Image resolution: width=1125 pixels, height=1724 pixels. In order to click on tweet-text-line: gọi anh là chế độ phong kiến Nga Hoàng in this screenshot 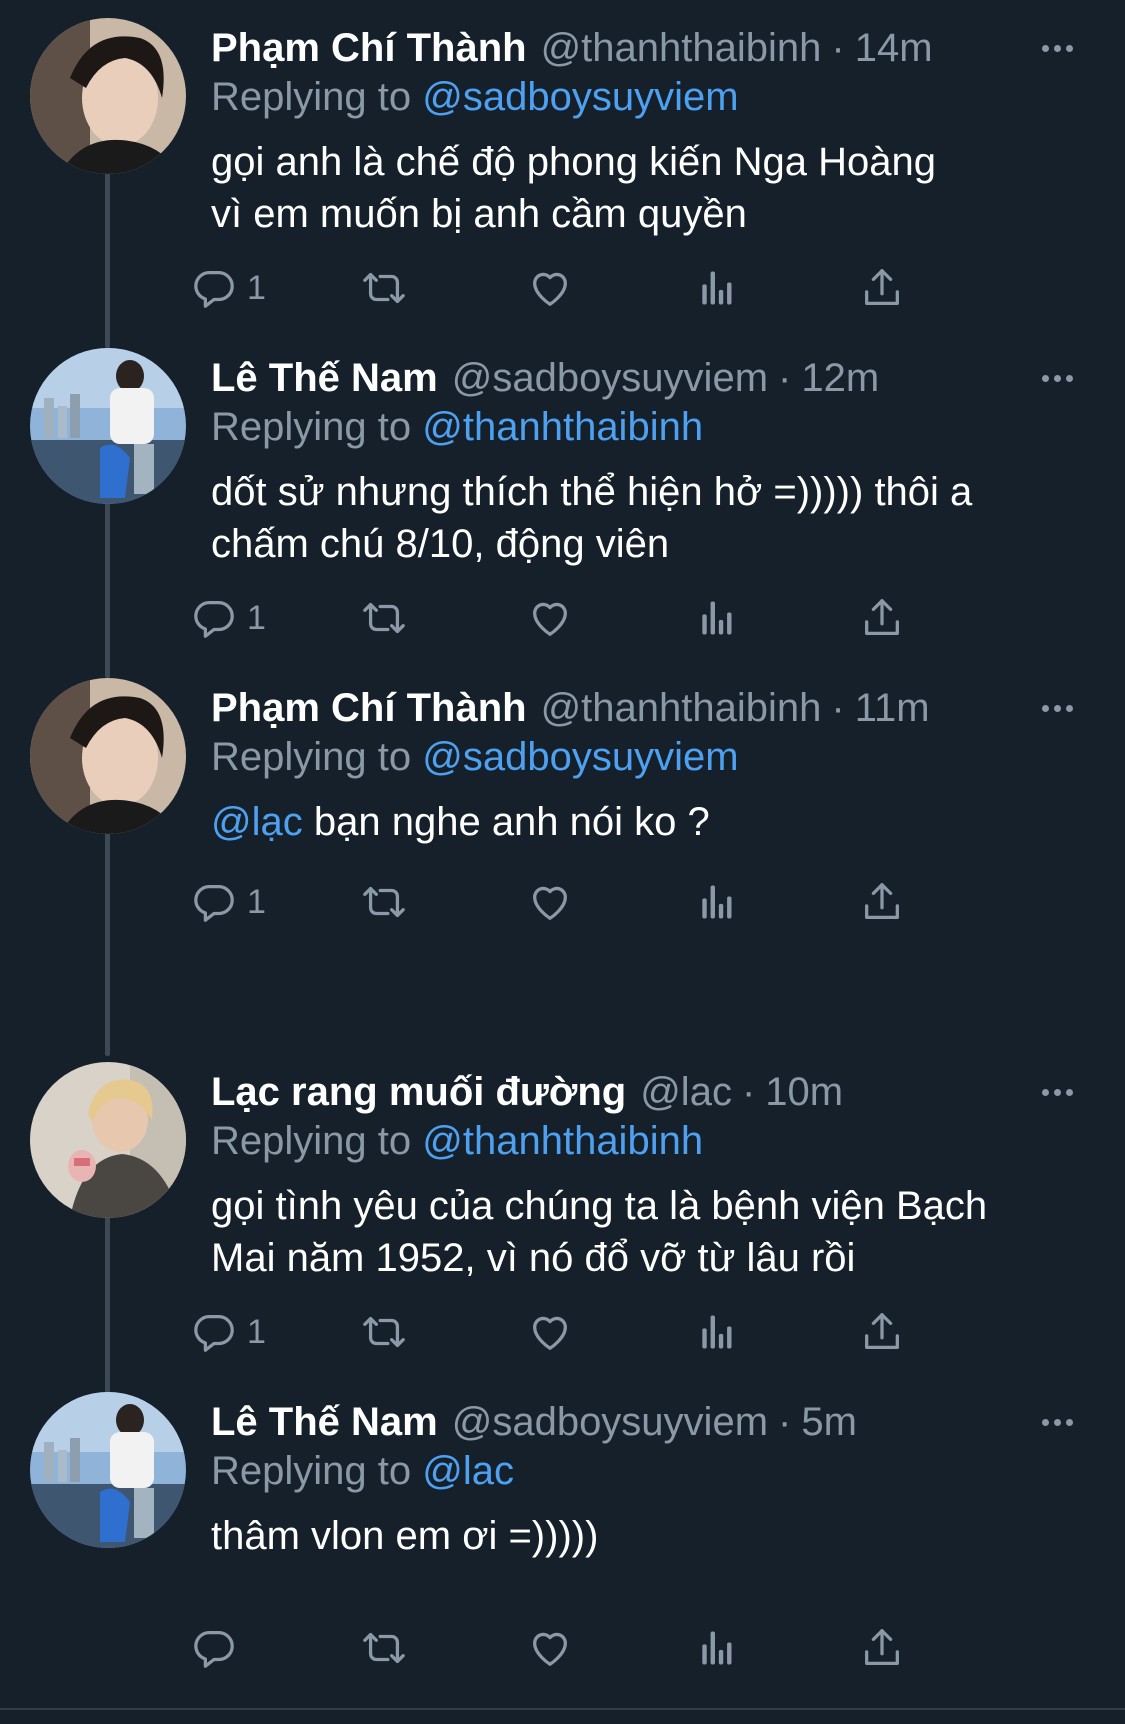, I will do `click(573, 162)`.